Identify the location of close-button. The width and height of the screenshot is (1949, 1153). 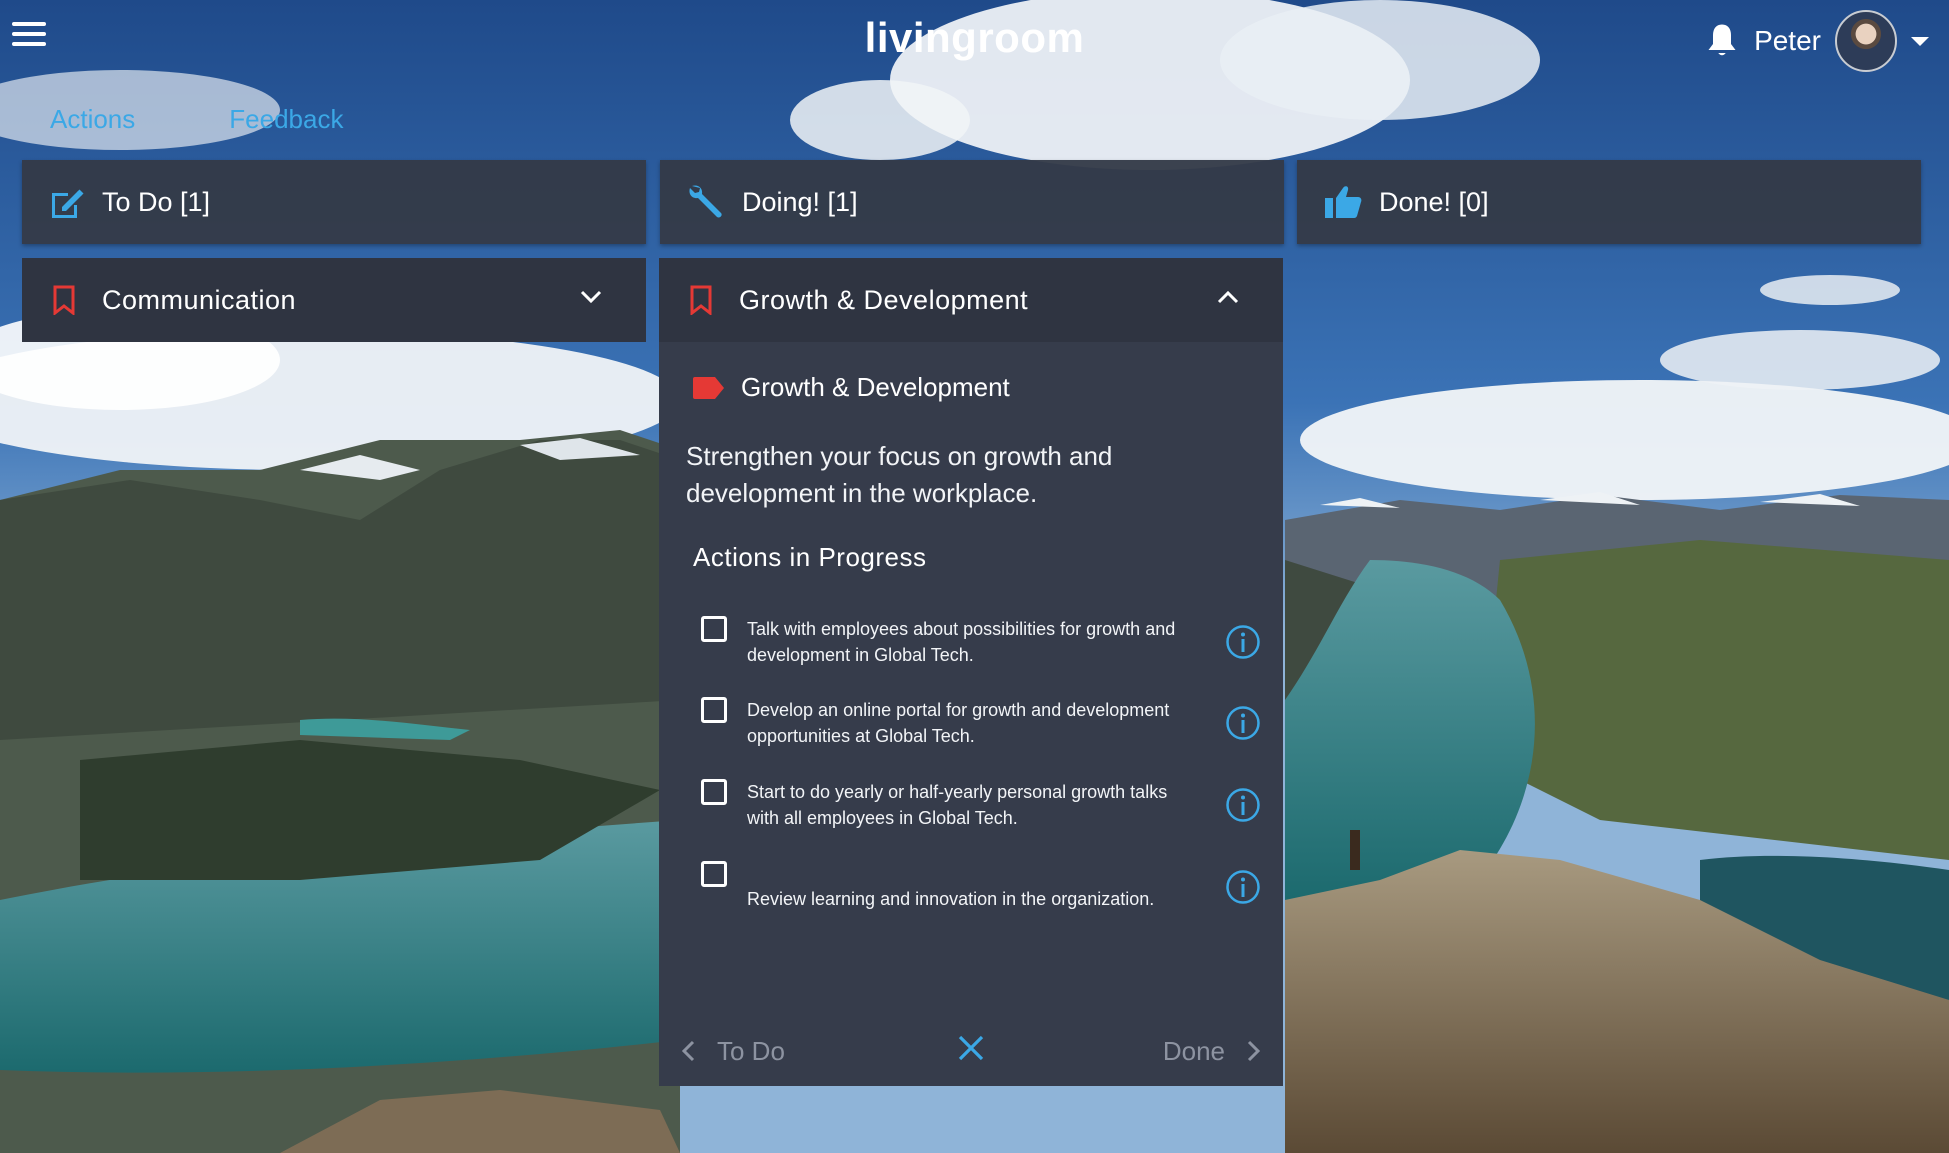
(971, 1051).